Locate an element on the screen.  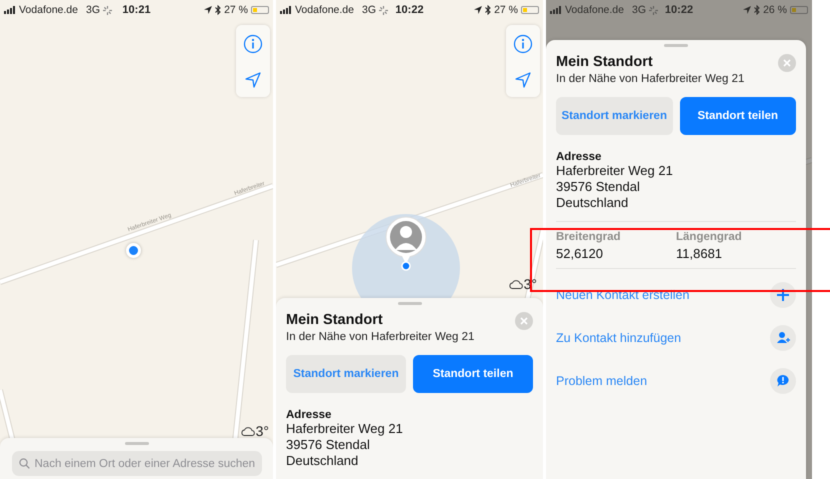
speech-bubble-icon is located at coordinates (783, 381).